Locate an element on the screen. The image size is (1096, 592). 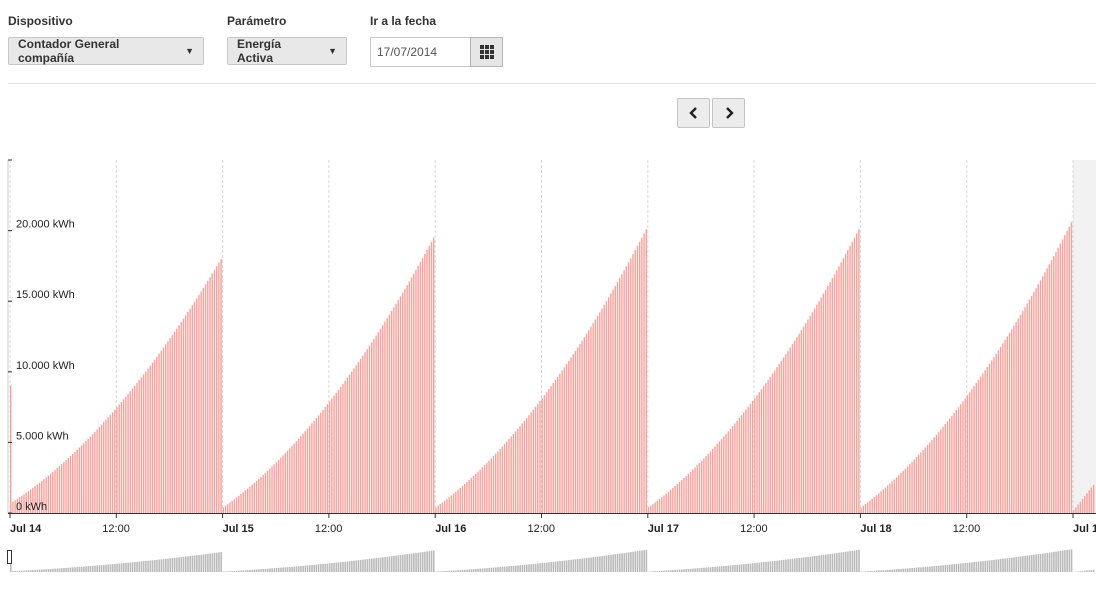
x-tick-label: Jul 17 is located at coordinates (663, 529).